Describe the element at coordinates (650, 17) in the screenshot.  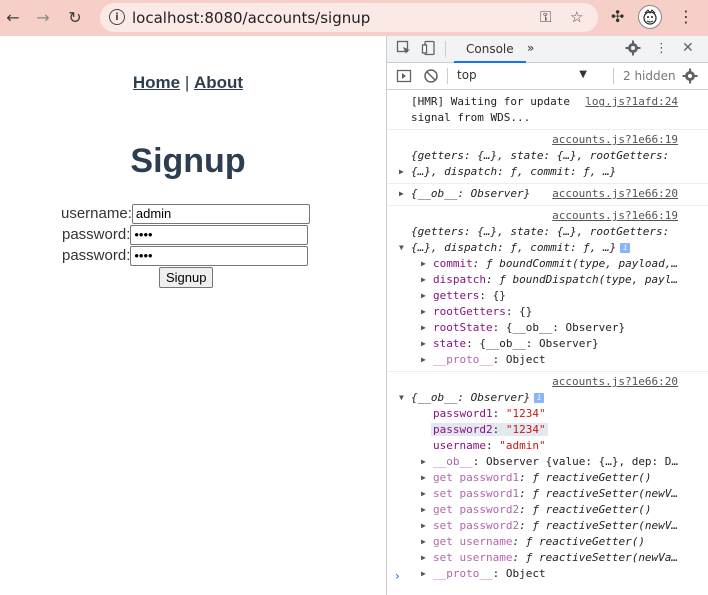
I see `profile-avatar` at that location.